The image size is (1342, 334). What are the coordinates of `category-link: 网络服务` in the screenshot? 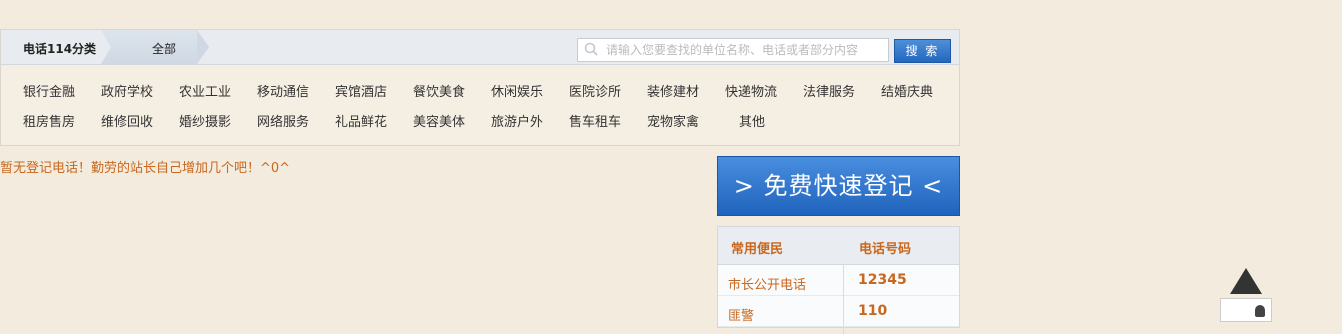 It's located at (283, 120).